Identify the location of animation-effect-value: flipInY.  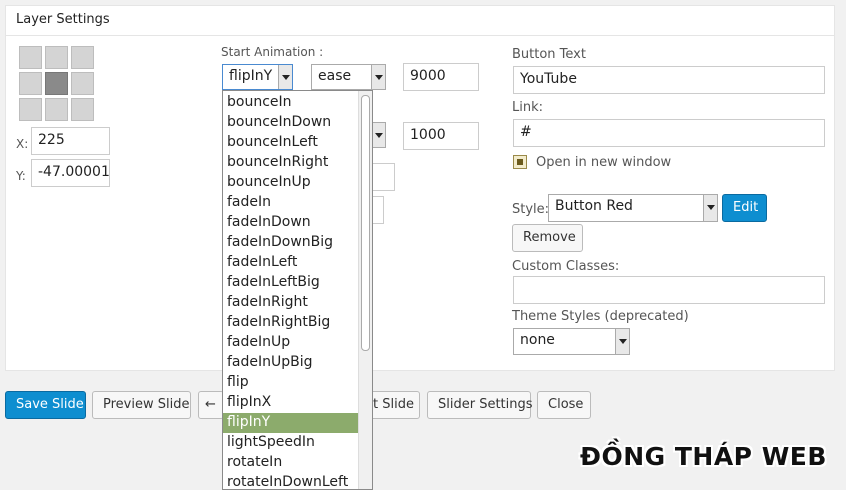
(251, 76).